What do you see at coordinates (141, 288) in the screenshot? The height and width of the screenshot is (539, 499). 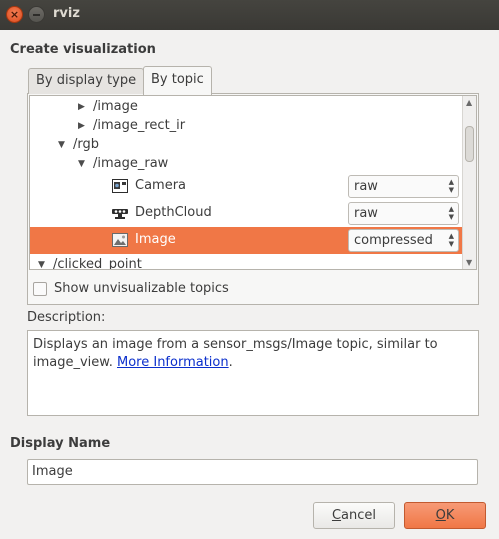 I see `show-unvisualizable-label: Show unvisualizable topics` at bounding box center [141, 288].